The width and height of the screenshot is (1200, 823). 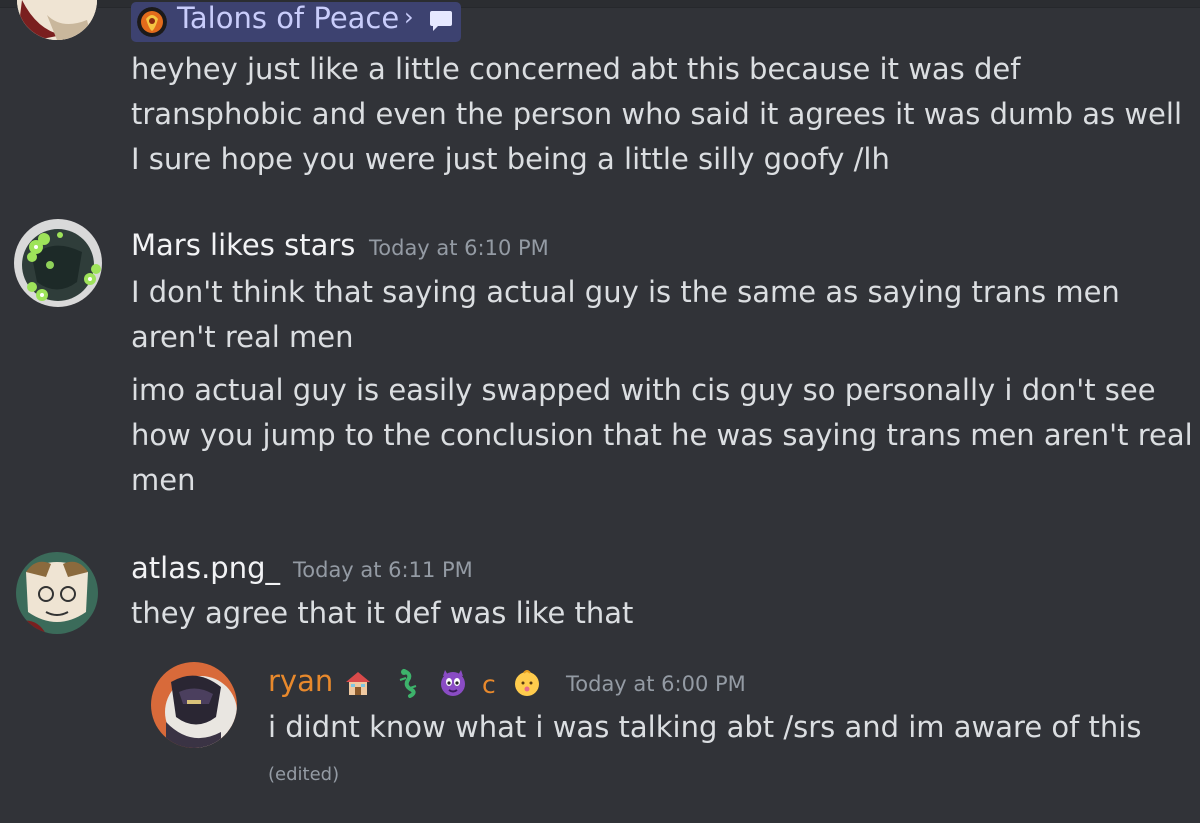 What do you see at coordinates (453, 683) in the screenshot?
I see `devil-emoji-icon` at bounding box center [453, 683].